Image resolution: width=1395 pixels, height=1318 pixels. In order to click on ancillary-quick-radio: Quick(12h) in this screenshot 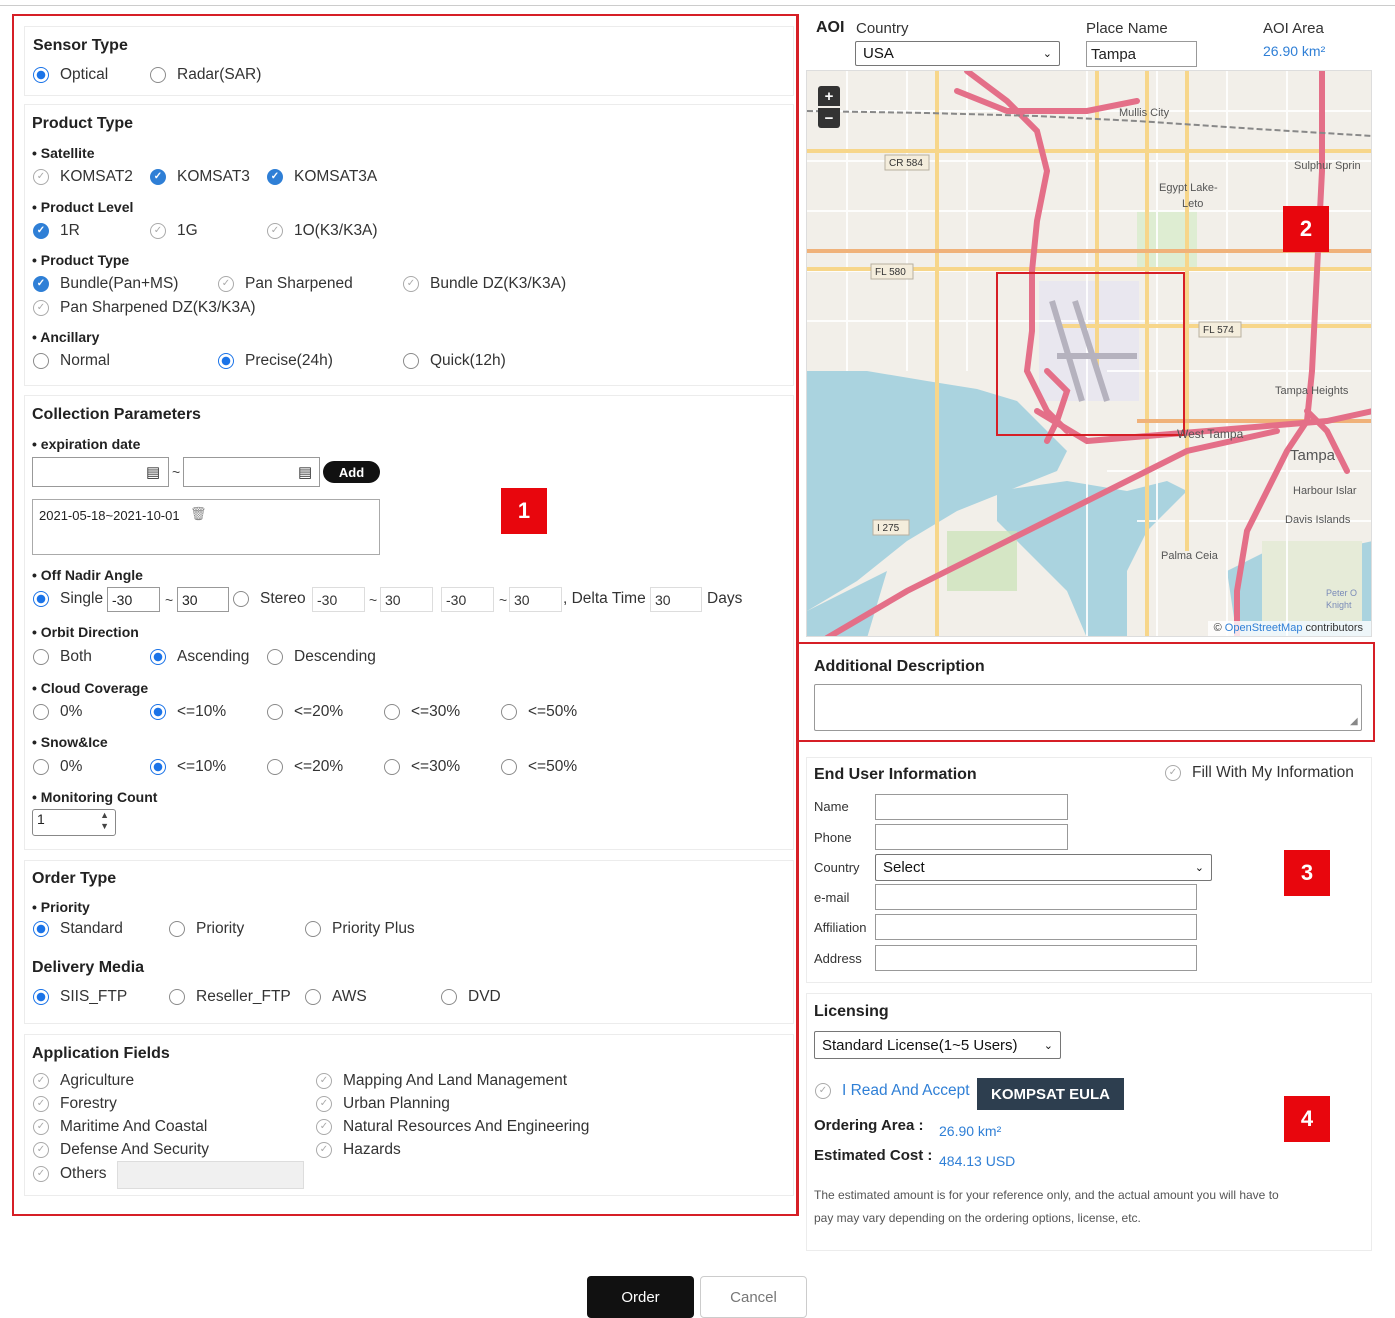, I will do `click(454, 361)`.